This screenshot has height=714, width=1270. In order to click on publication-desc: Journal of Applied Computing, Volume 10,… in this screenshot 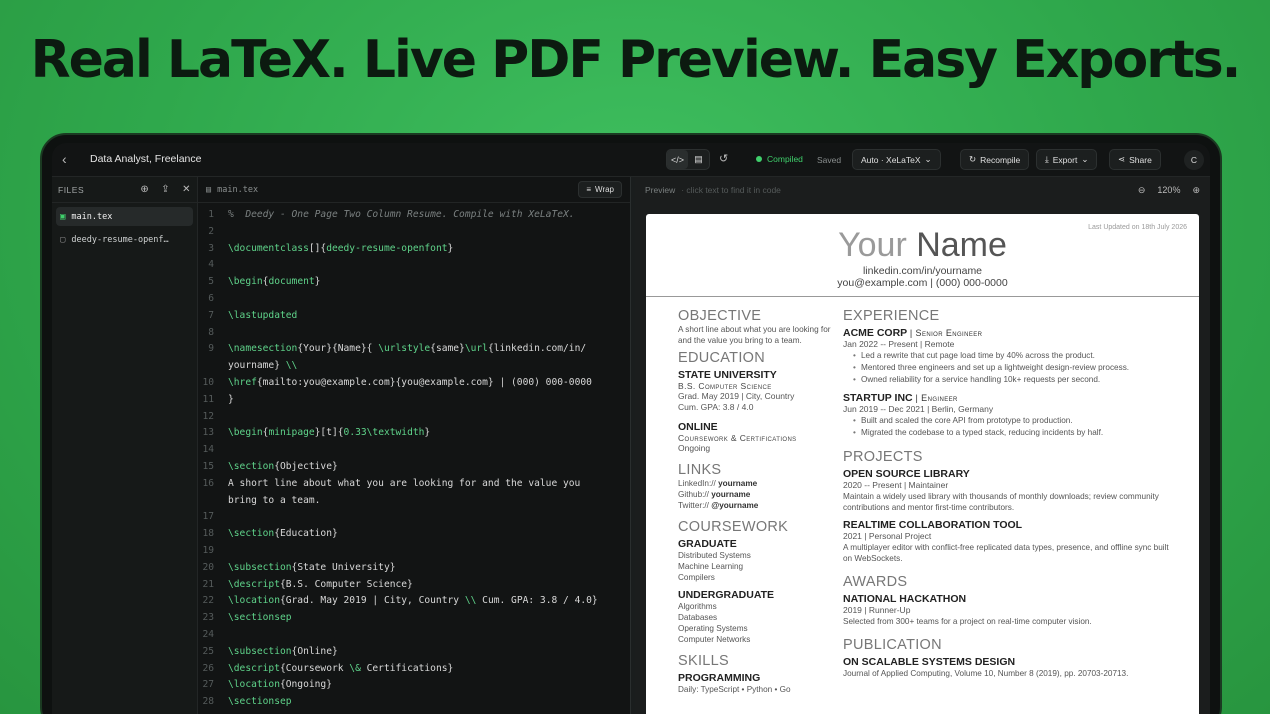, I will do `click(986, 673)`.